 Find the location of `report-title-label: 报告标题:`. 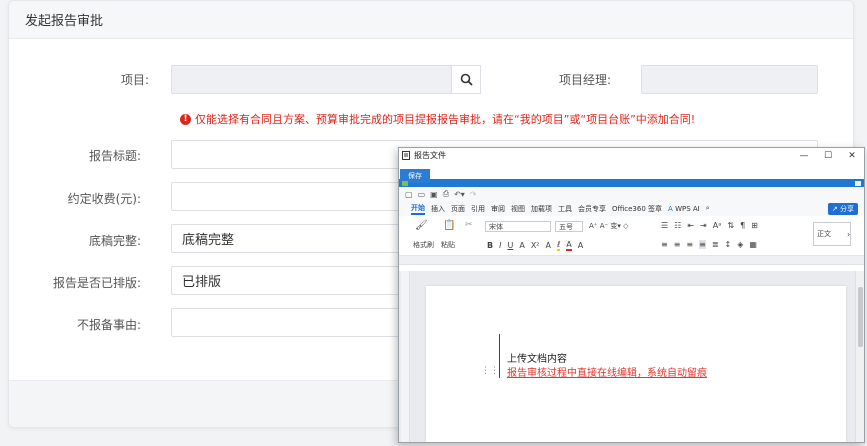

report-title-label: 报告标题: is located at coordinates (114, 156).